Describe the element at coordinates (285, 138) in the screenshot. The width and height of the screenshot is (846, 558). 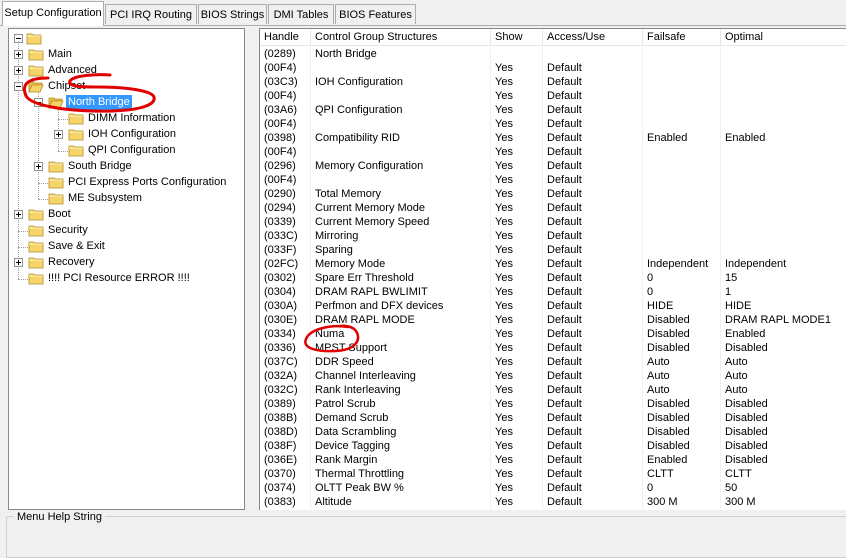
I see `cell-handle: (0398)` at that location.